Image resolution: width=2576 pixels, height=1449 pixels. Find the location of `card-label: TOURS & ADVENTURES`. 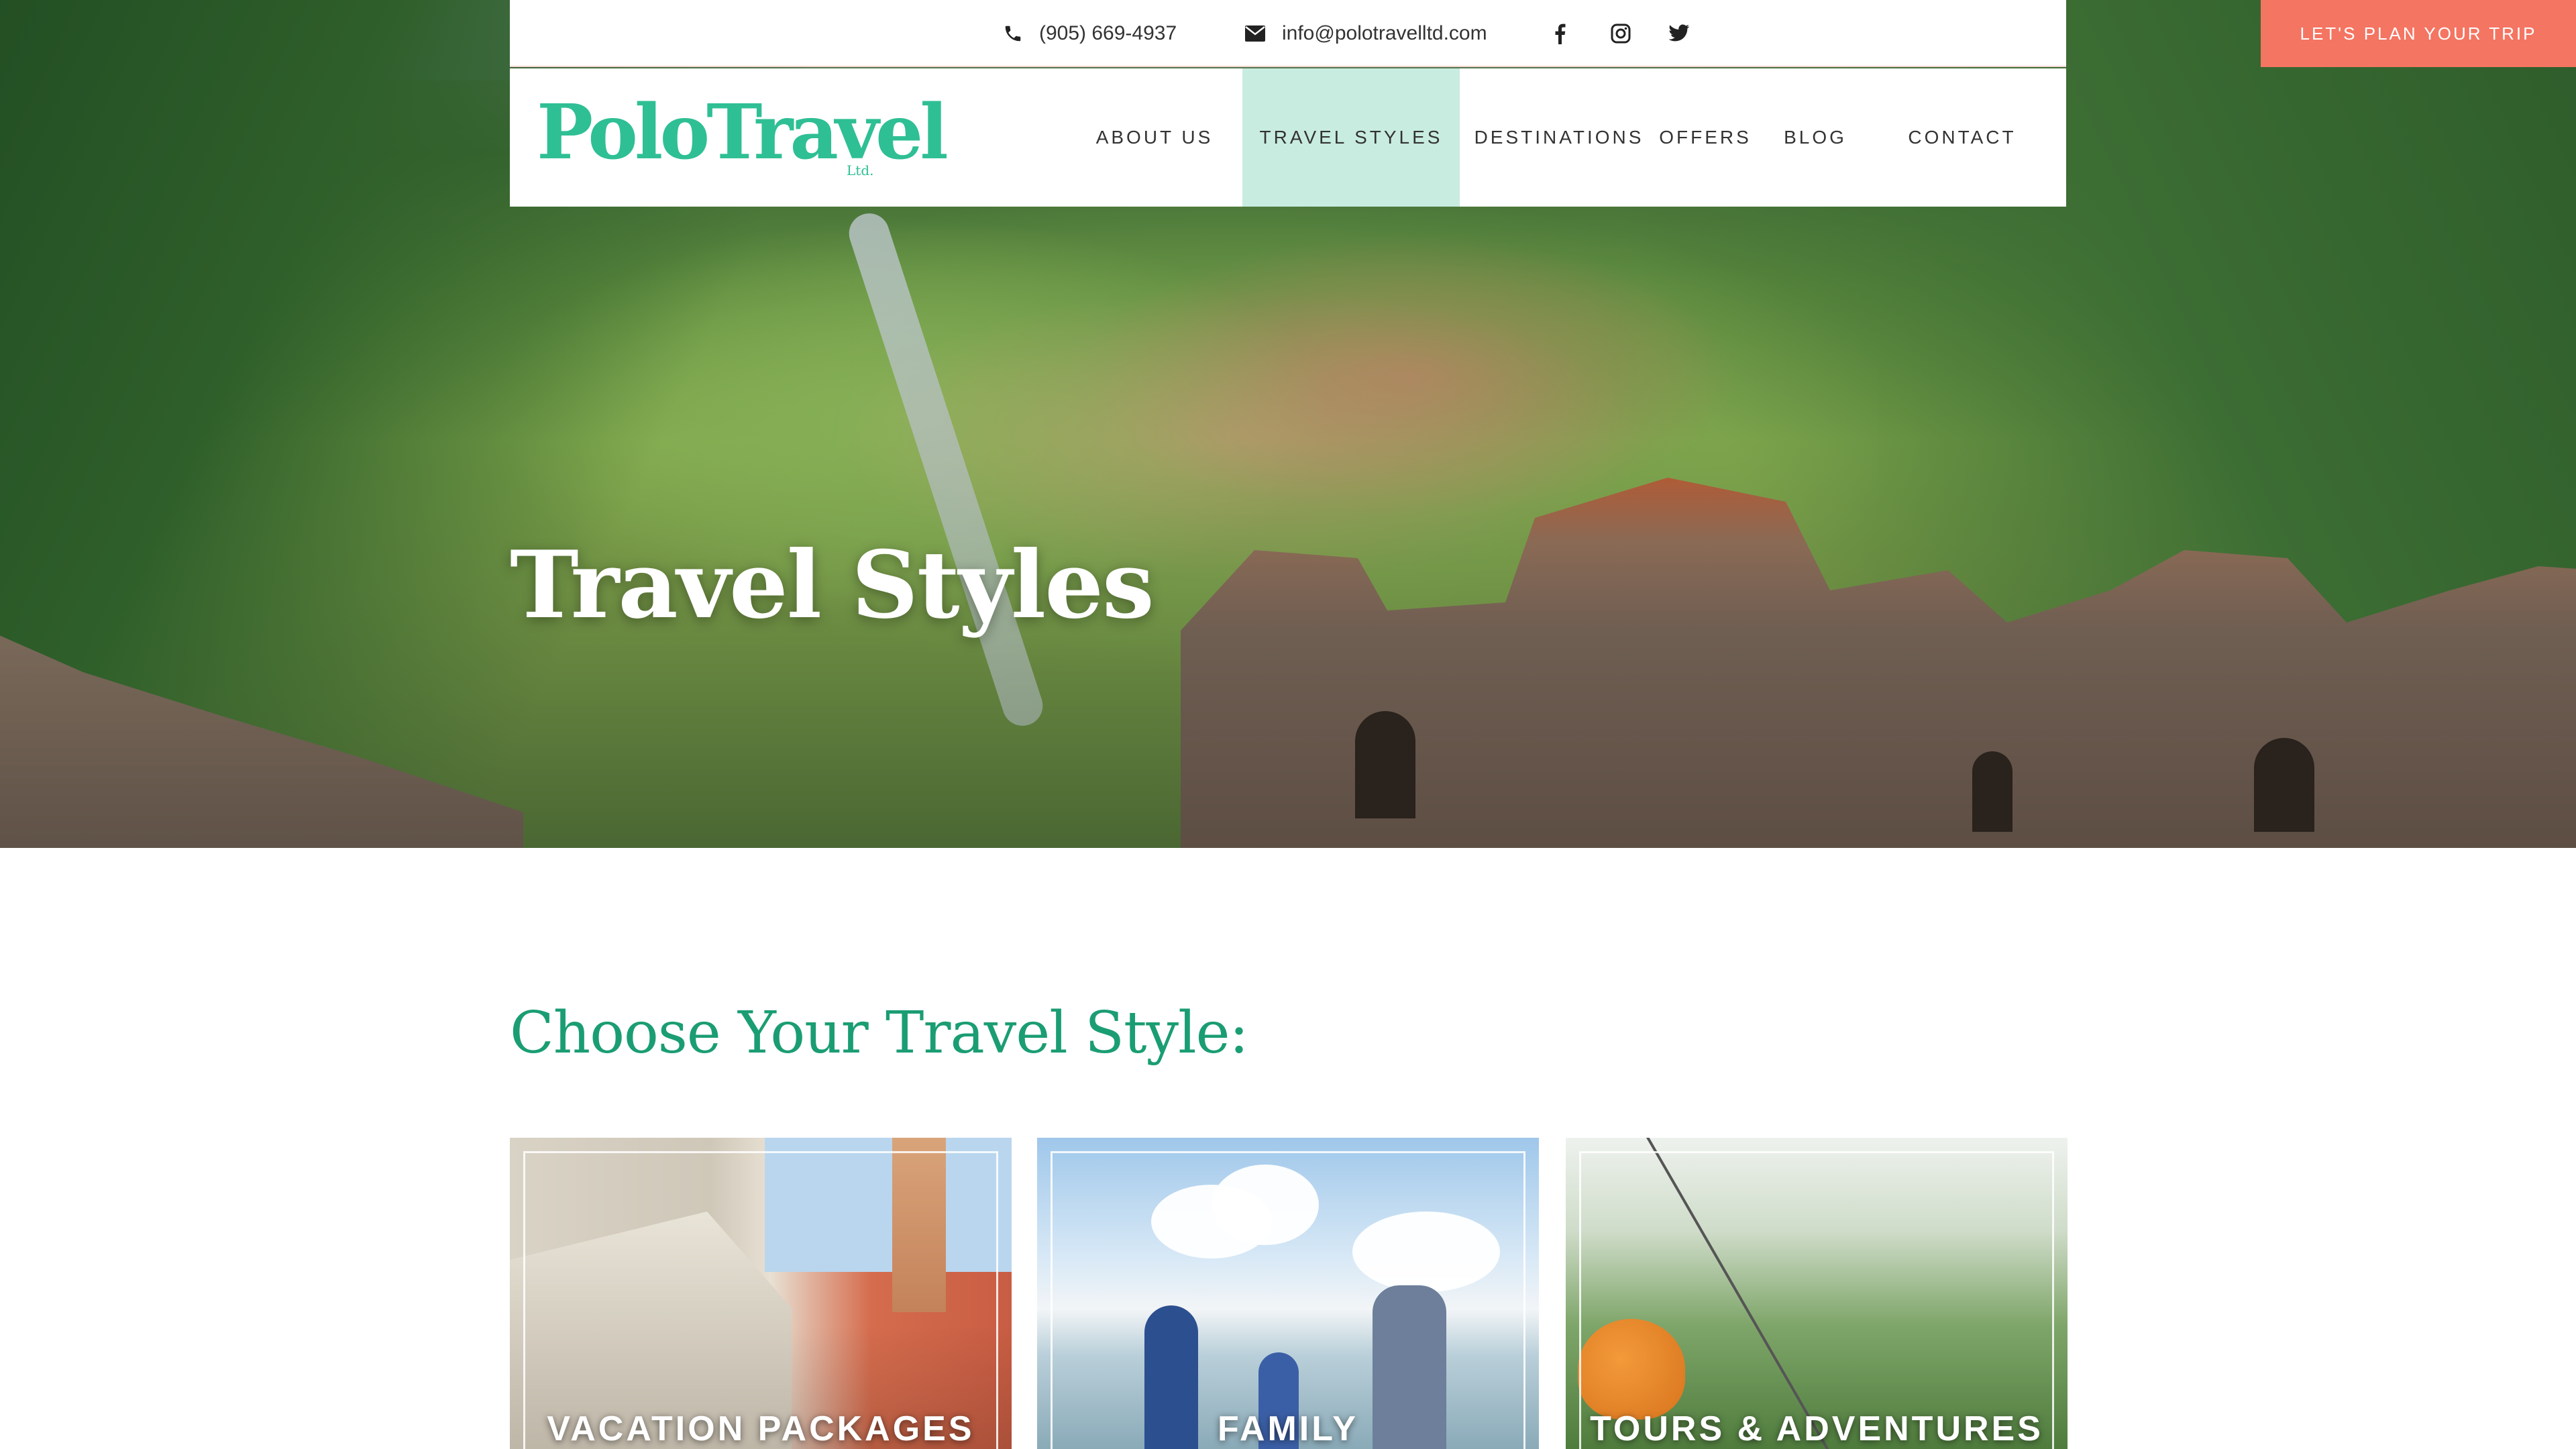

card-label: TOURS & ADVENTURES is located at coordinates (1816, 1428).